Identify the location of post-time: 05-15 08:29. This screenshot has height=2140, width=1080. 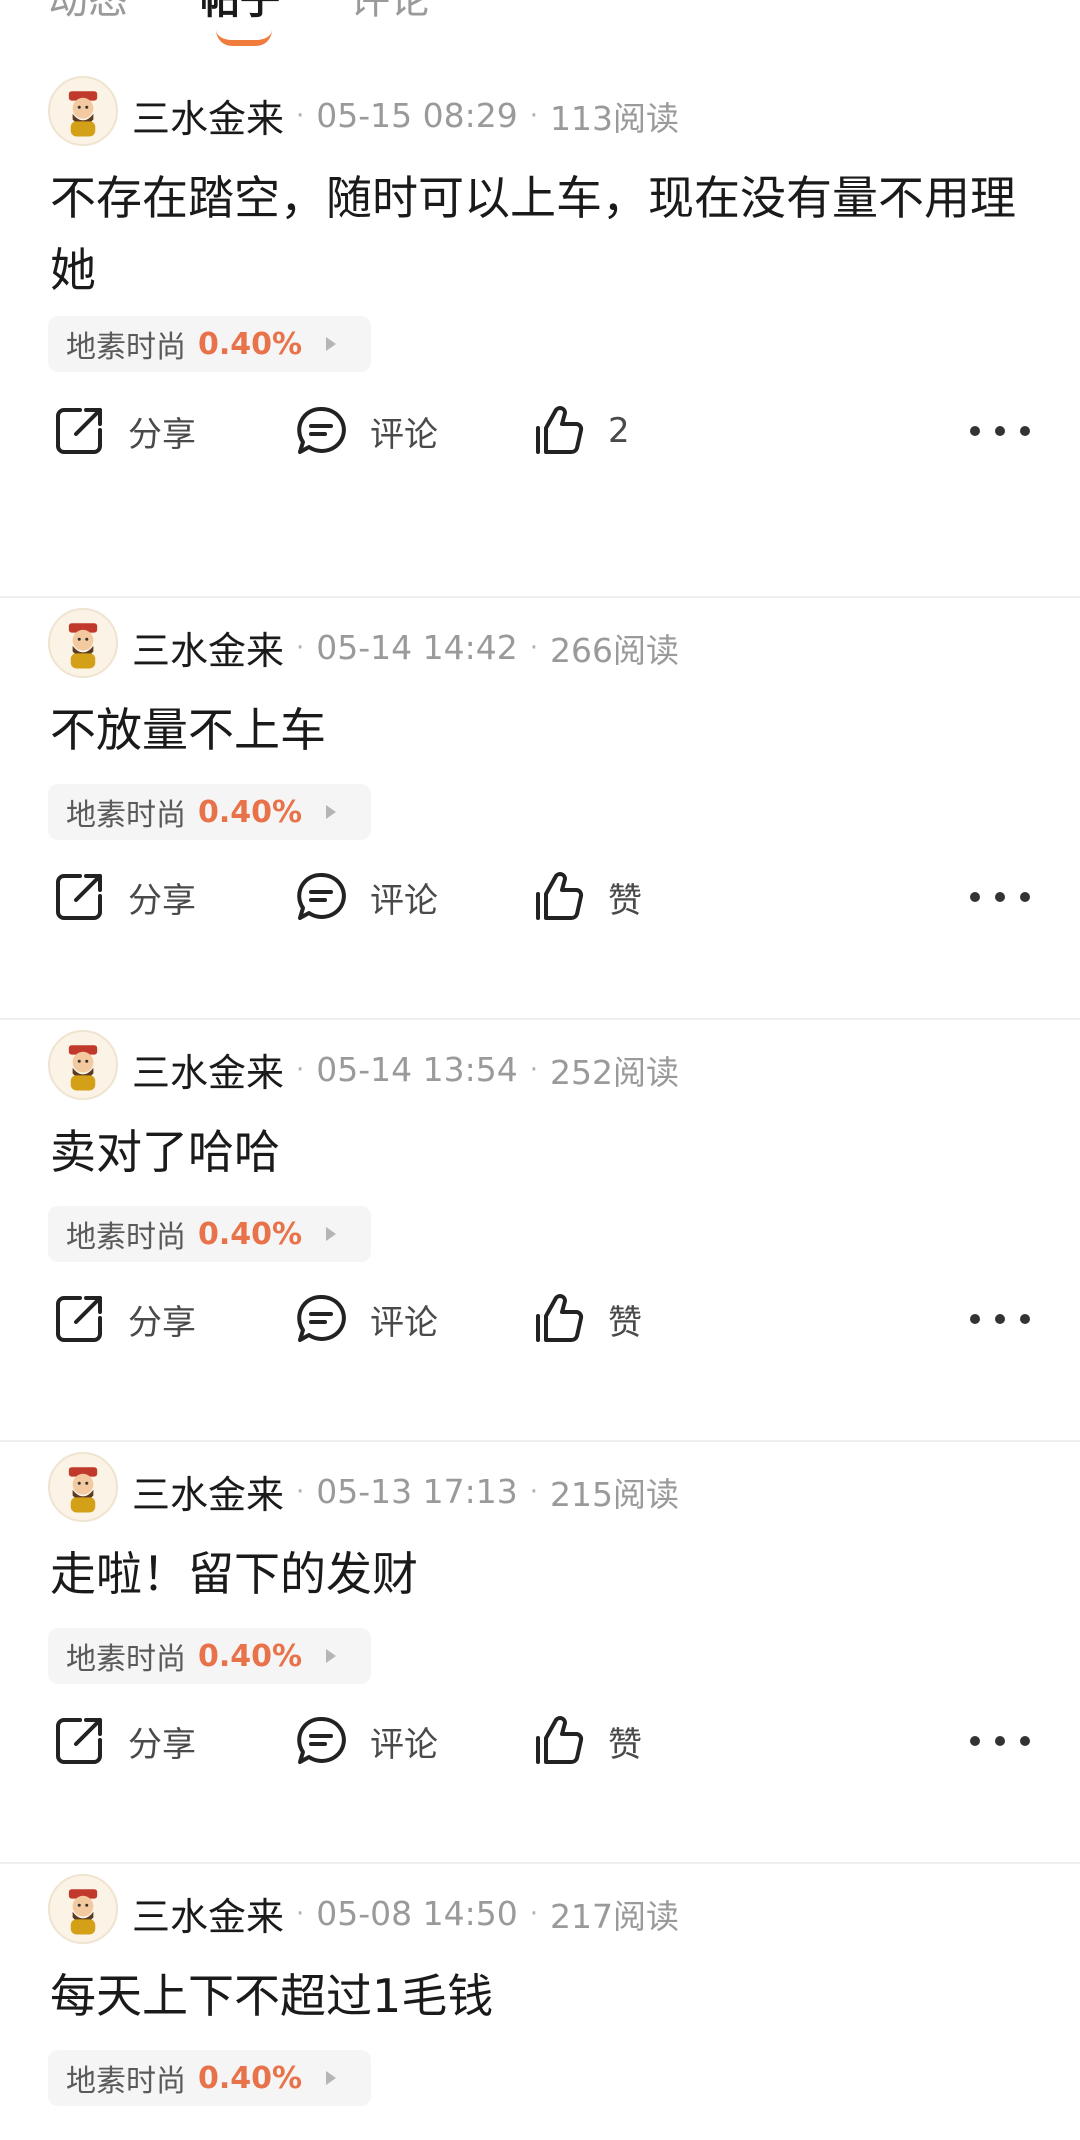
(417, 115).